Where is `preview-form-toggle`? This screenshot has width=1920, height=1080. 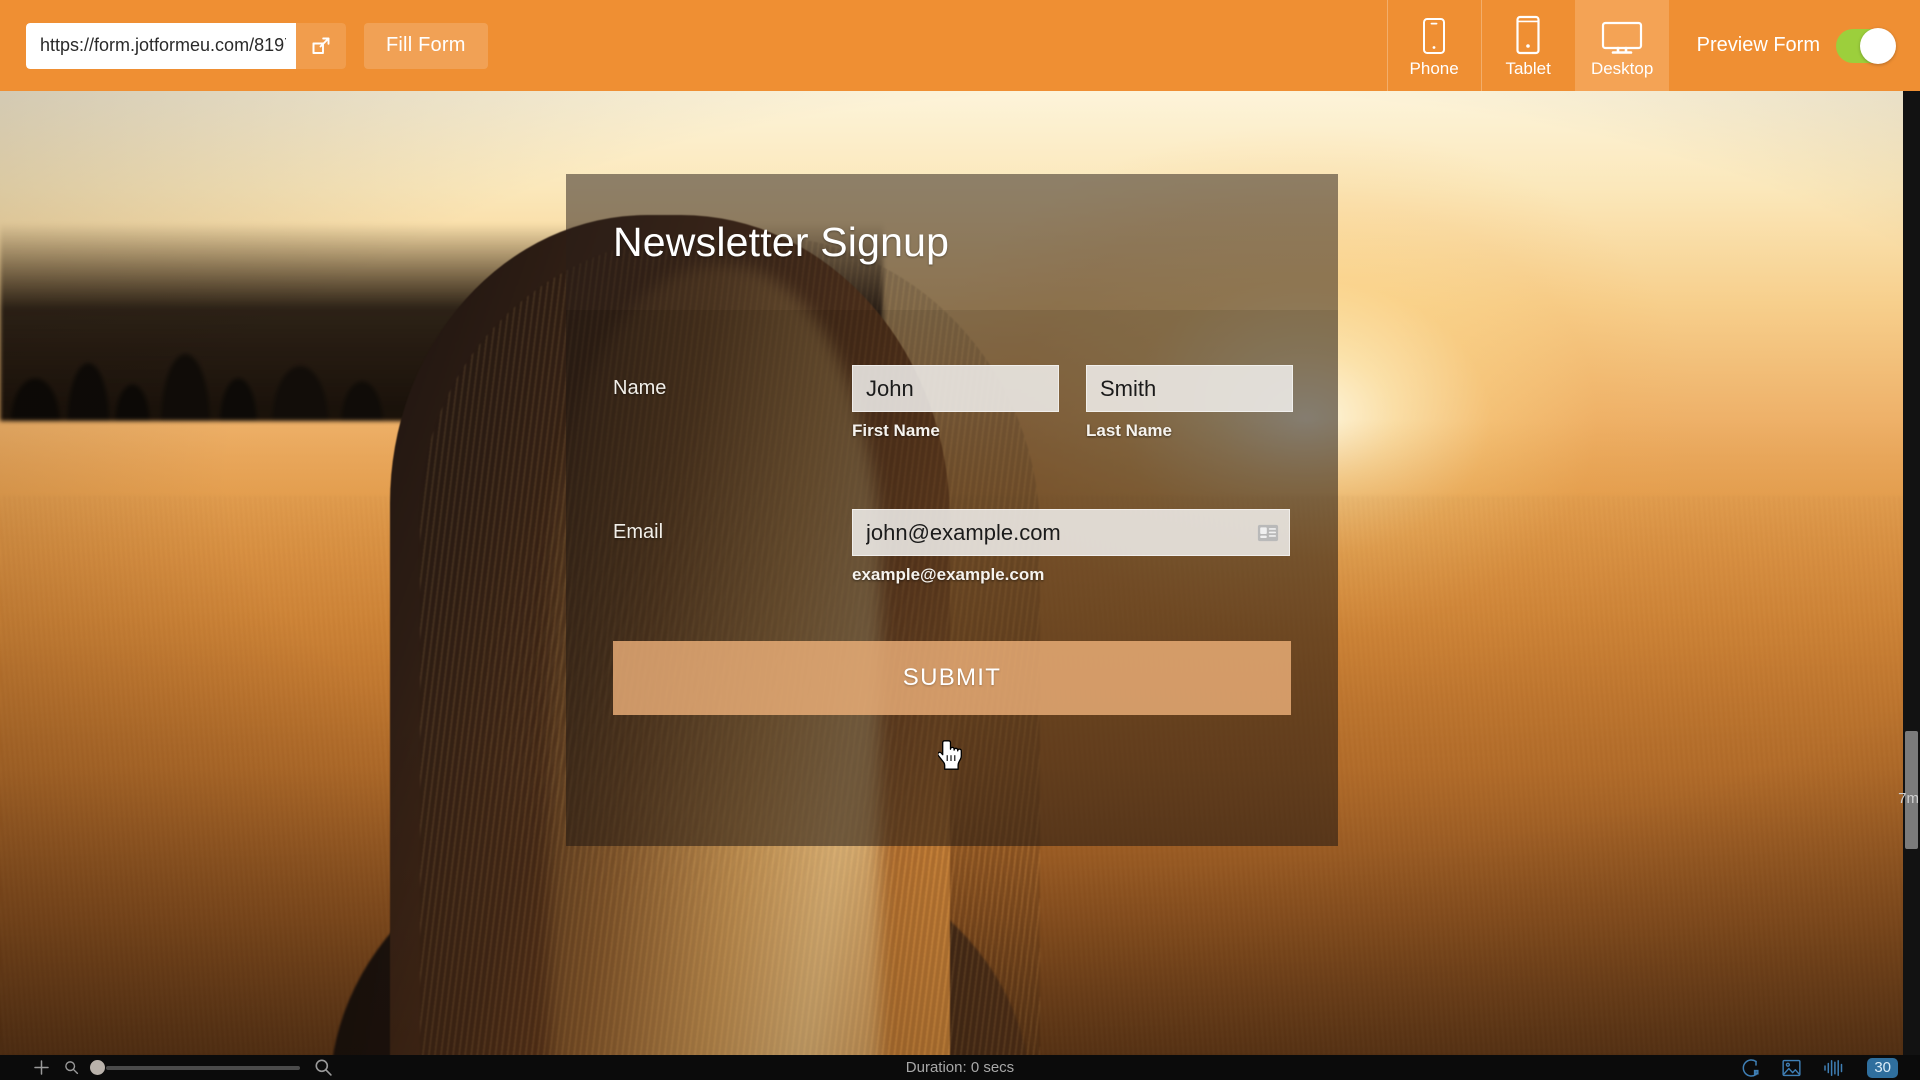 preview-form-toggle is located at coordinates (1866, 45).